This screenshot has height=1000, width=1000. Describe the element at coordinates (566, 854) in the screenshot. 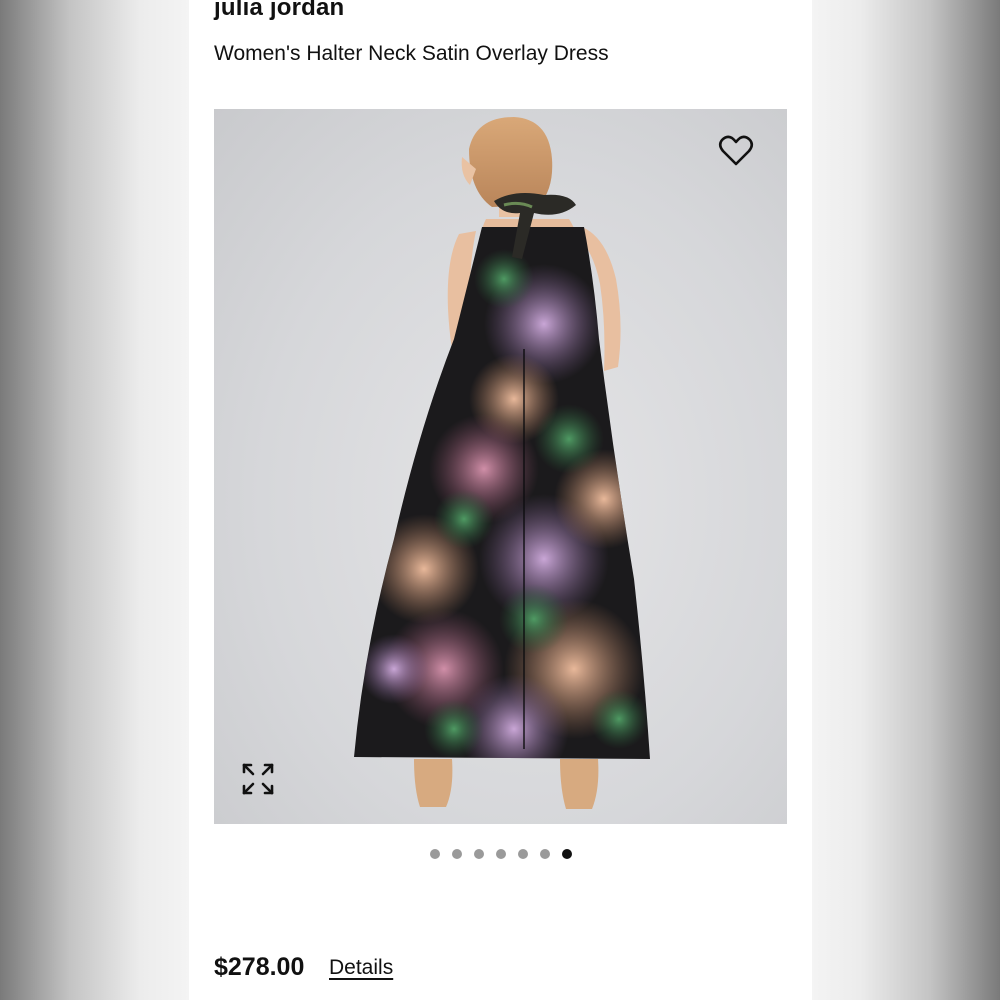

I see `pagination-dot-active` at that location.